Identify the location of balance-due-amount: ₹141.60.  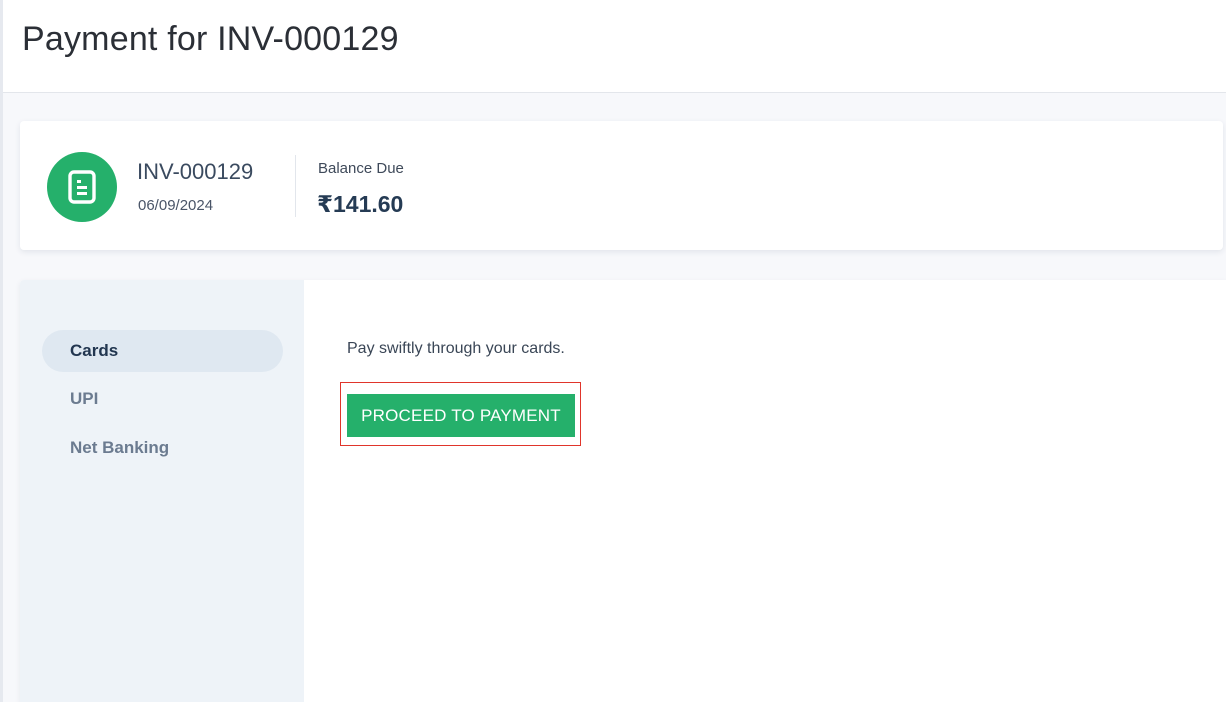
(360, 204).